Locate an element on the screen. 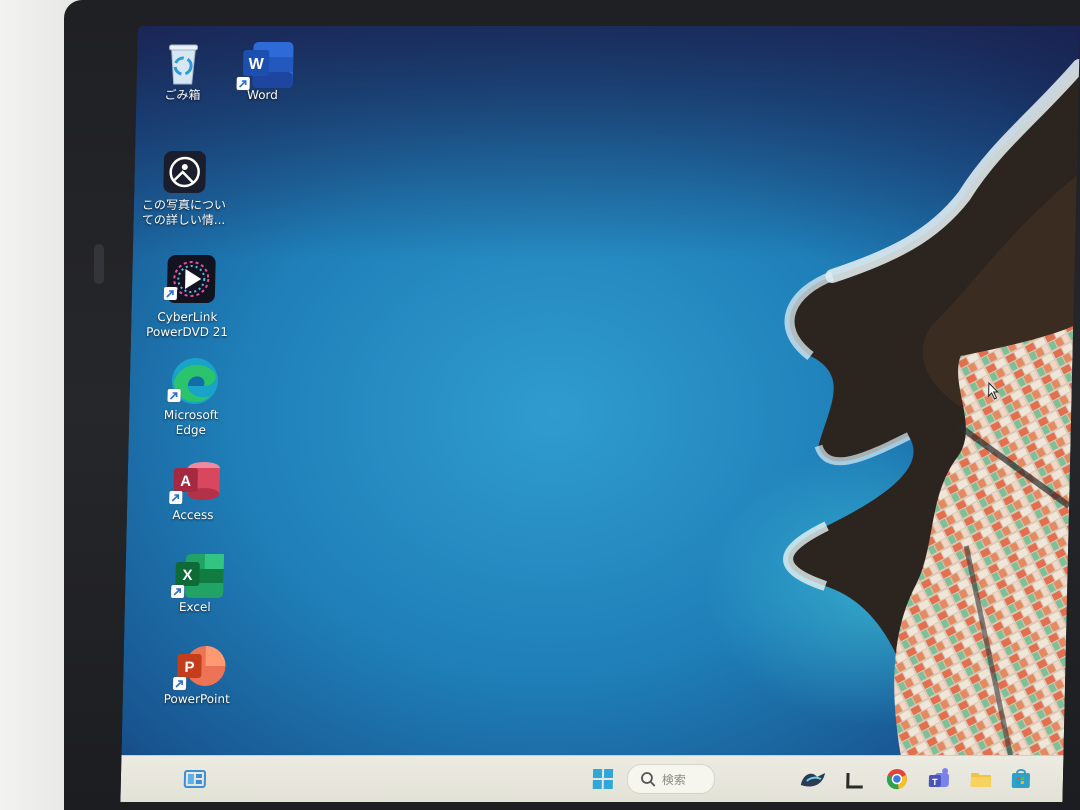 Image resolution: width=1080 pixels, height=810 pixels. word-icon: W is located at coordinates (265, 65).